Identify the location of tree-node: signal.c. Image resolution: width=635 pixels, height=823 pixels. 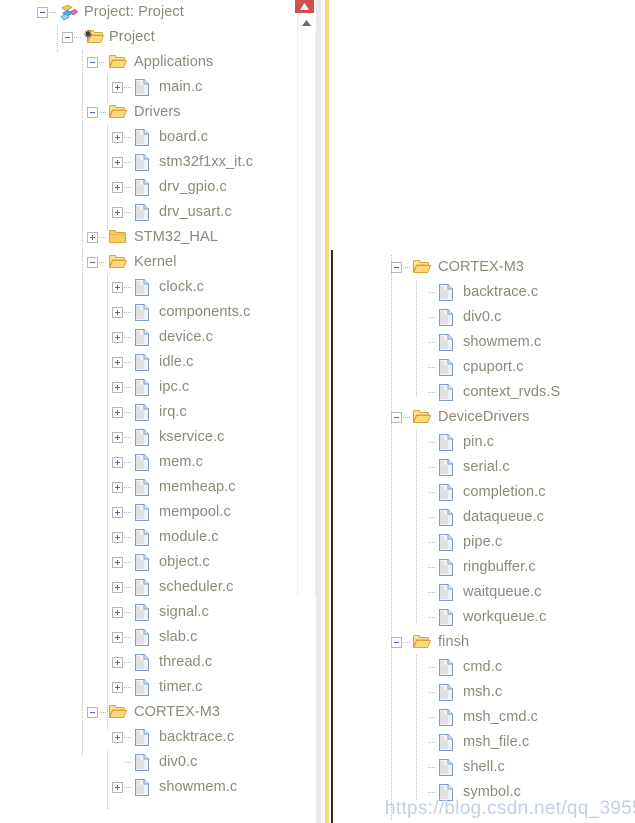
(150, 612).